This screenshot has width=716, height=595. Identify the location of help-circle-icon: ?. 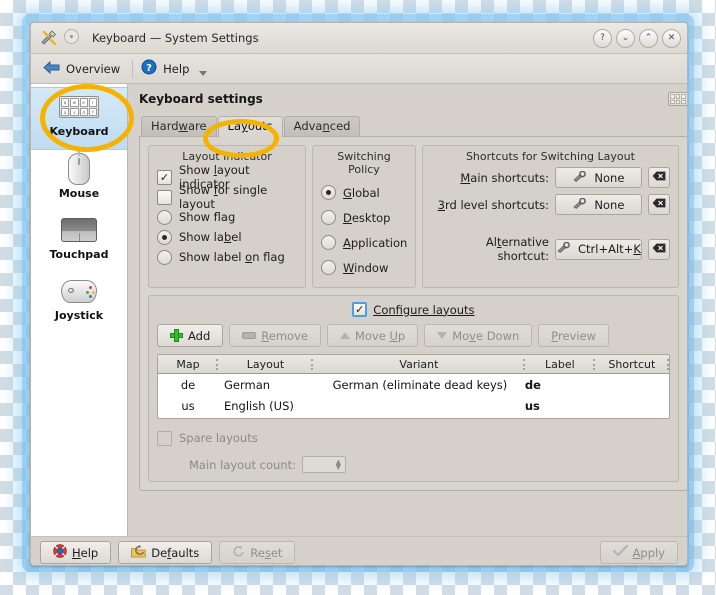
(149, 68).